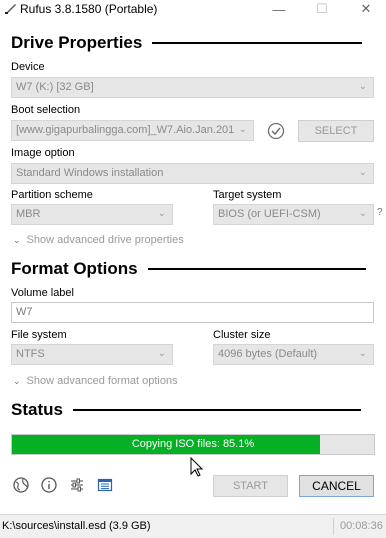 The width and height of the screenshot is (386, 538). I want to click on status-bar: K:\sources\install.esd (3.9 GB) 00:08:36, so click(193, 526).